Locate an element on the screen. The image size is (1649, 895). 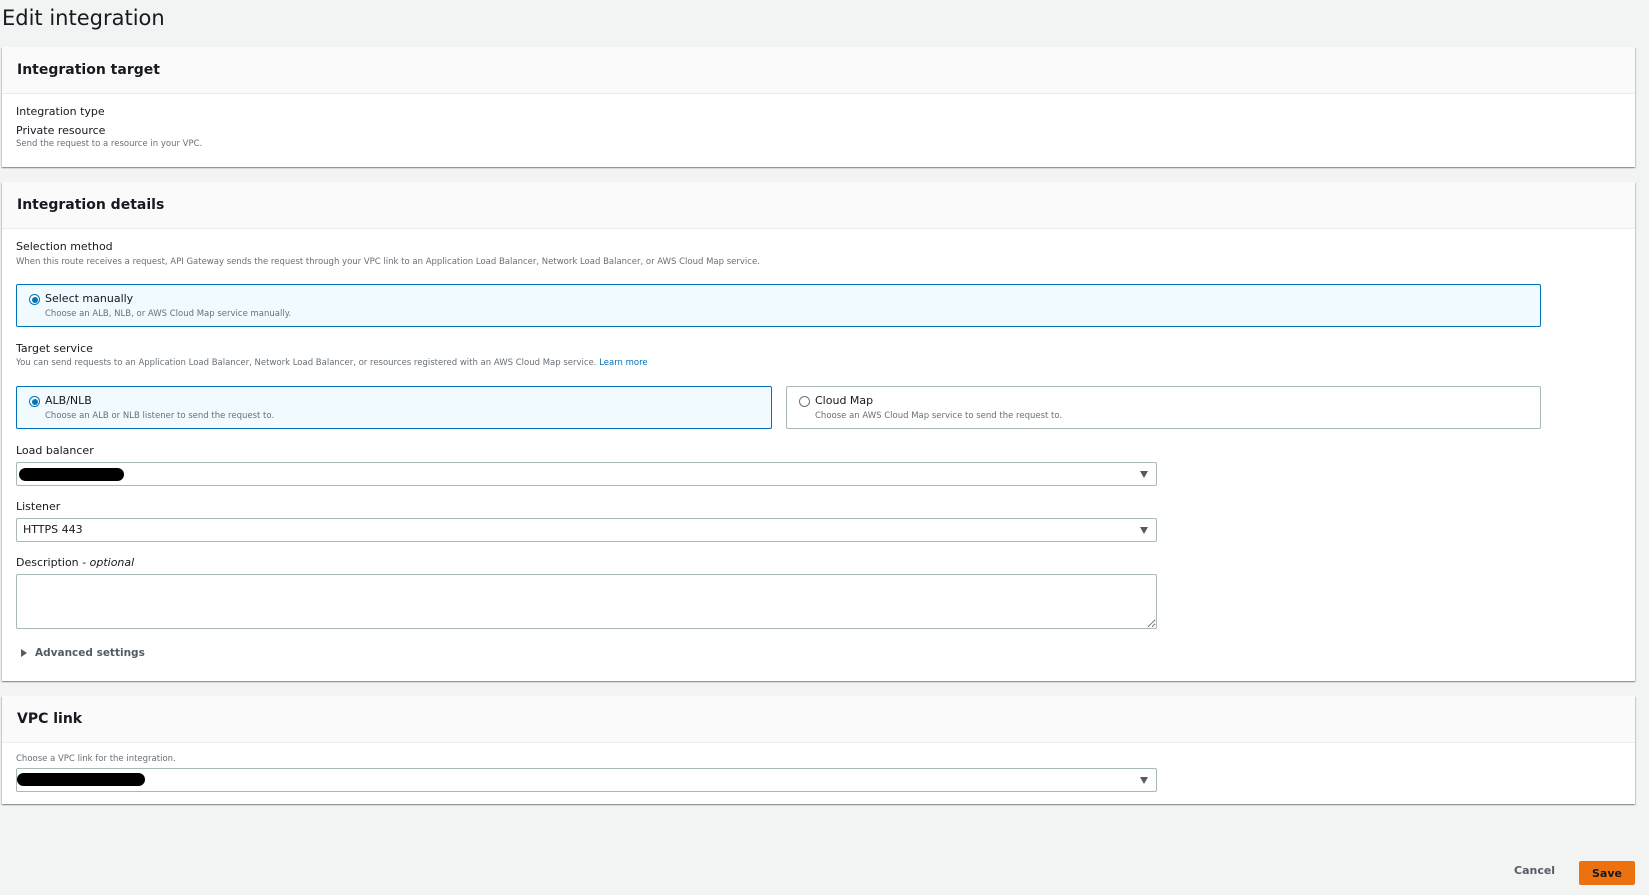
alb-nlb-label: ALB/NLB is located at coordinates (68, 400).